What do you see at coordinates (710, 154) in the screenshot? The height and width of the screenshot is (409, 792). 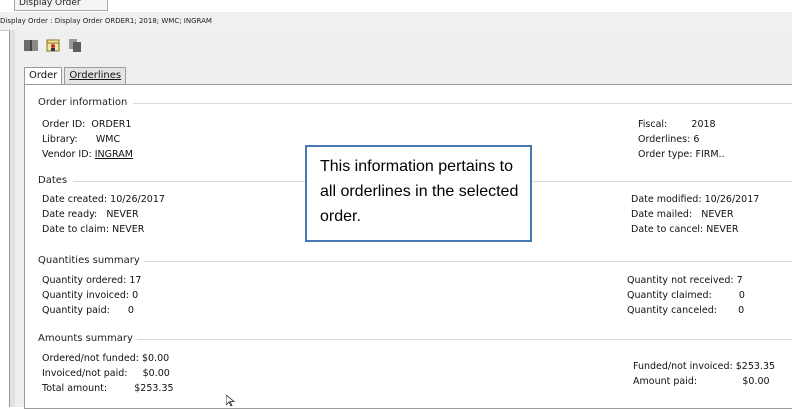 I see `order-type-value: FIRM..` at bounding box center [710, 154].